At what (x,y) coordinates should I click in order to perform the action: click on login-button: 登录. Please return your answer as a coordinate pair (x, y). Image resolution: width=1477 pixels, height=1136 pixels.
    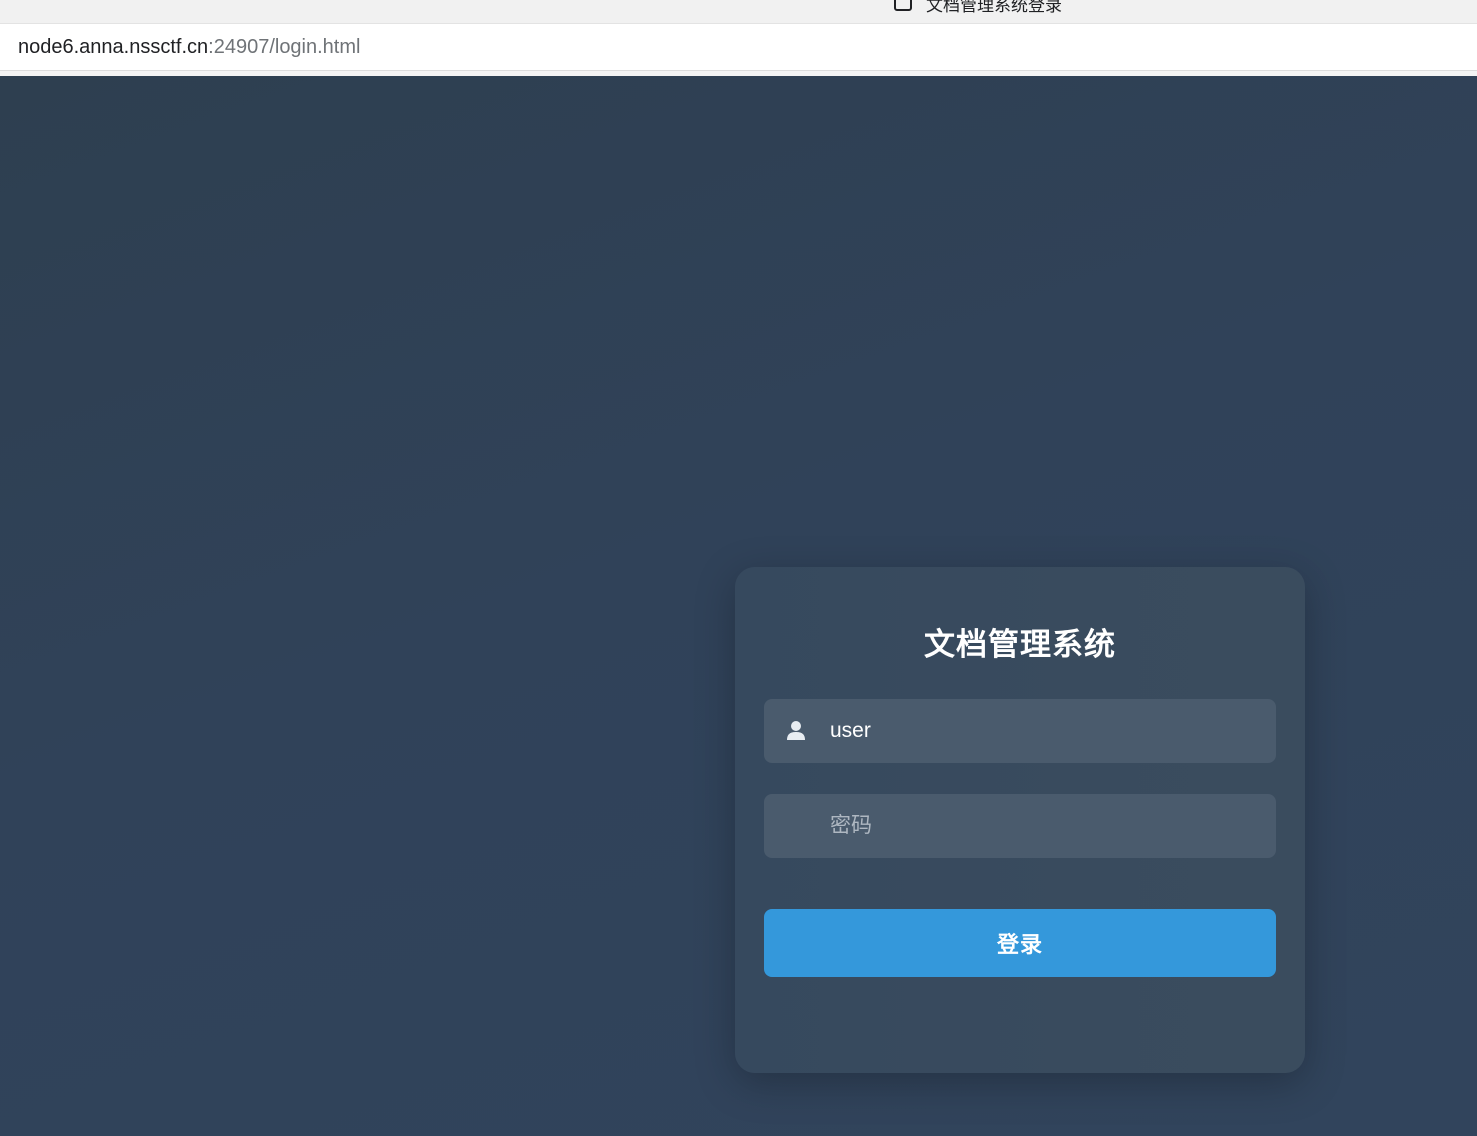
    Looking at the image, I should click on (1020, 943).